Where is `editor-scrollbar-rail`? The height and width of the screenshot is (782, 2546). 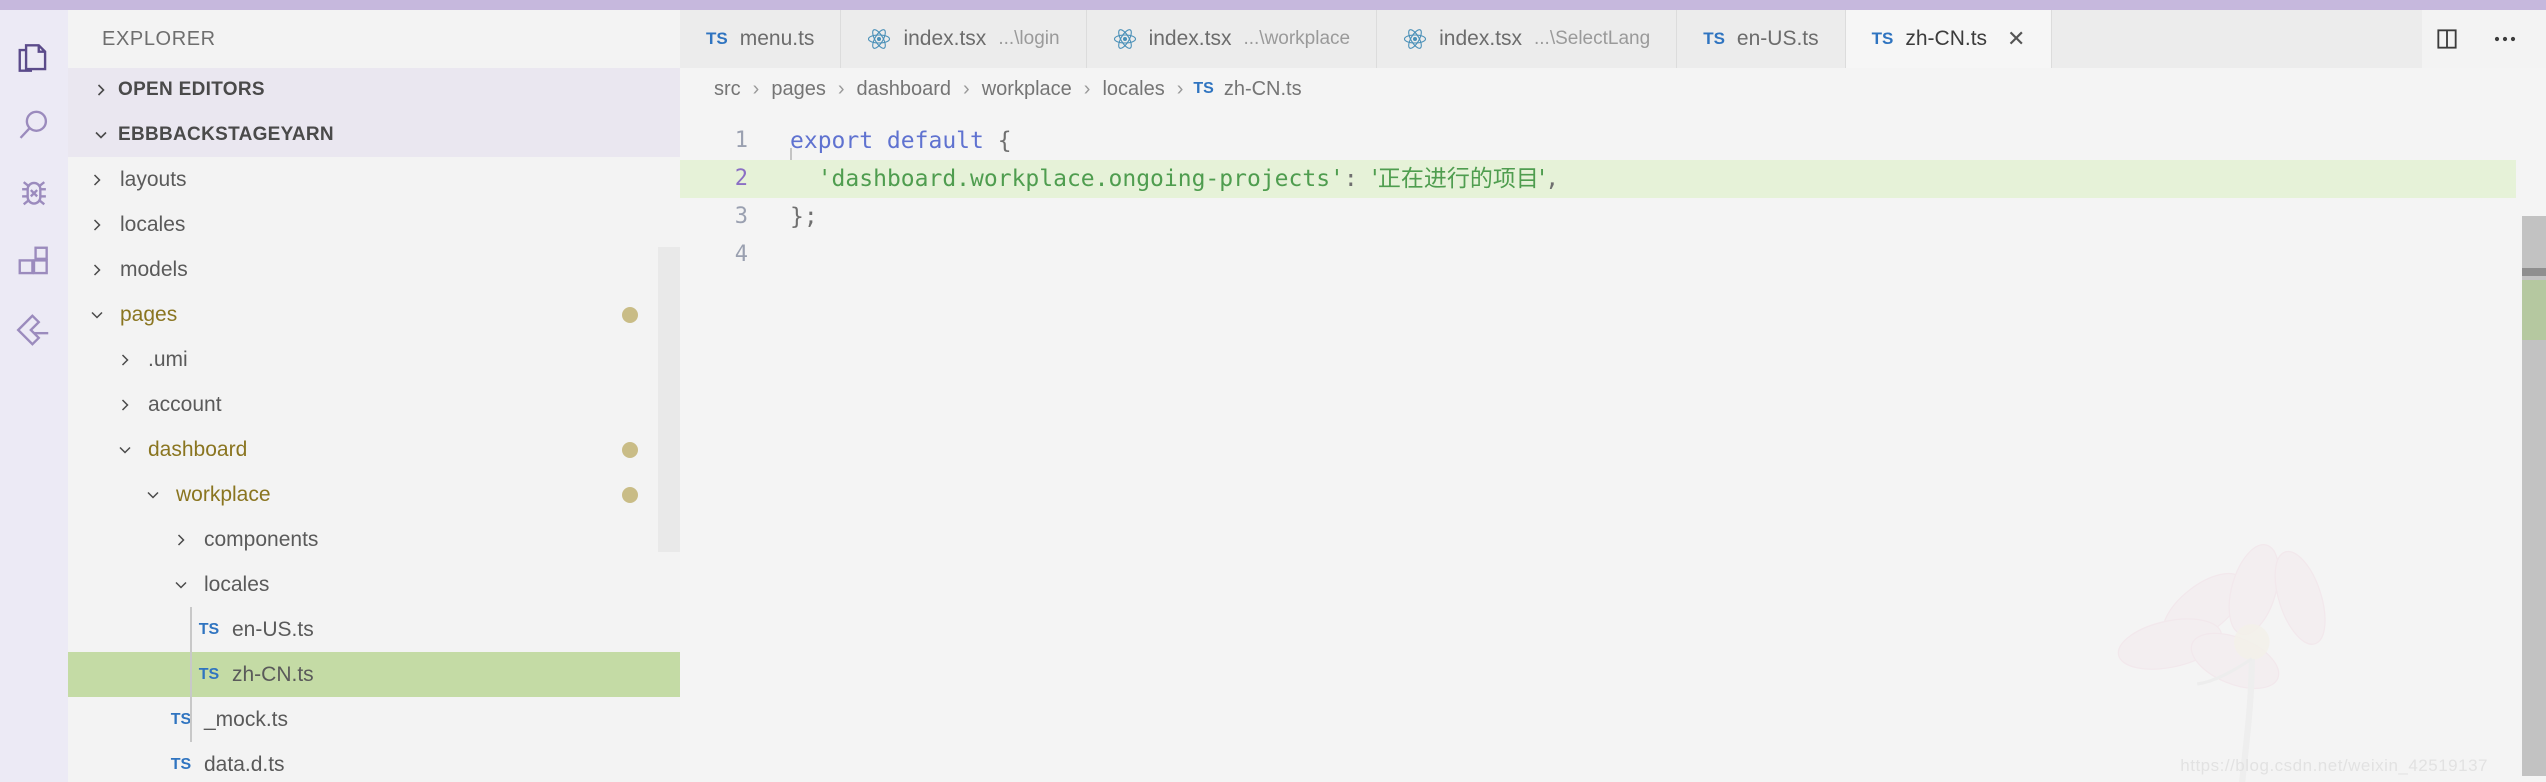 editor-scrollbar-rail is located at coordinates (2531, 446).